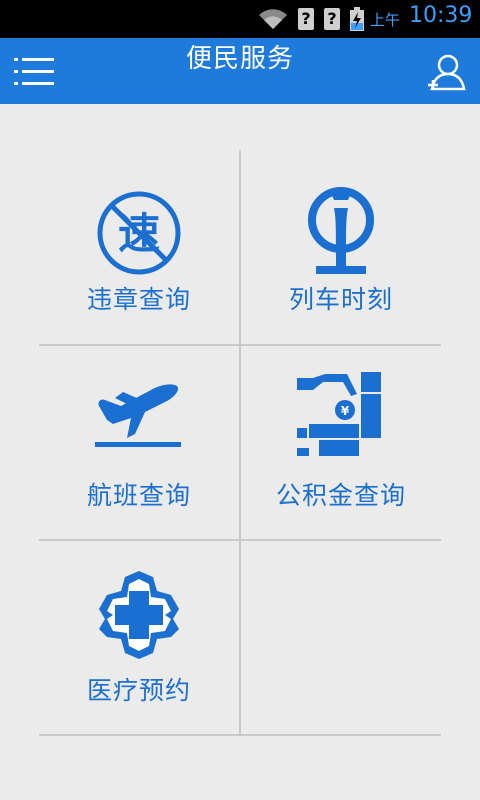 Image resolution: width=480 pixels, height=800 pixels. I want to click on grid-item-label: 列车时刻, so click(340, 299).